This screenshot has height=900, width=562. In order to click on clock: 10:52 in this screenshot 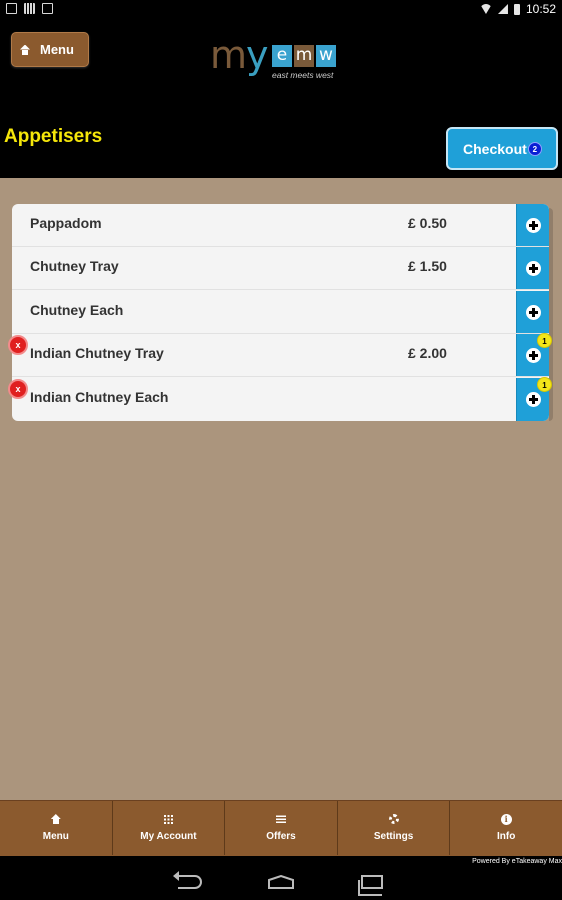, I will do `click(540, 9)`.